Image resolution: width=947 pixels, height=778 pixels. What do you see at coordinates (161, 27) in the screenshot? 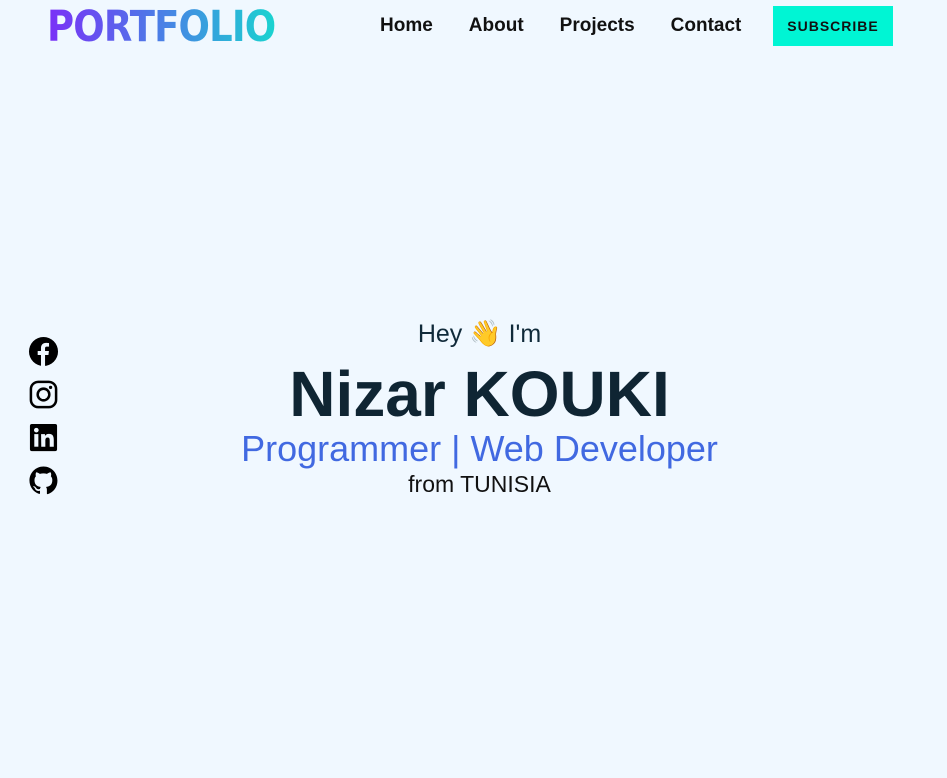
I see `logo: PORTFOLIO` at bounding box center [161, 27].